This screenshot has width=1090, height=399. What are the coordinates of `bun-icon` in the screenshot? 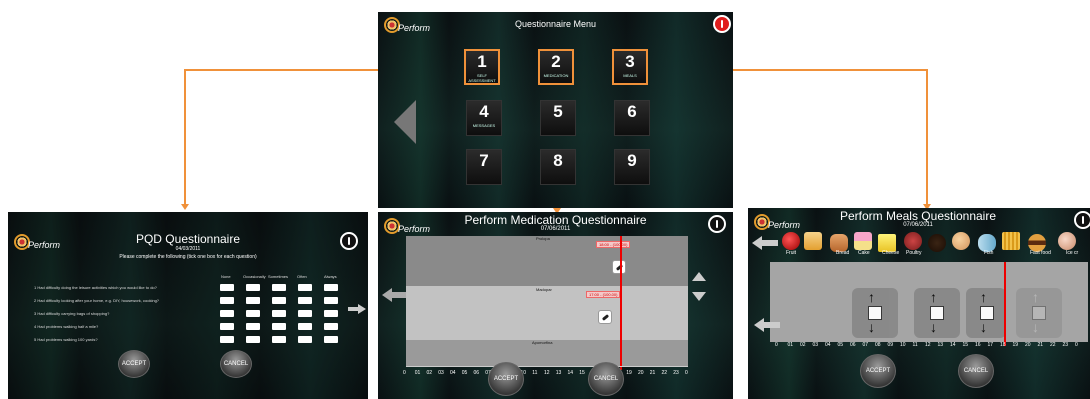 It's located at (961, 241).